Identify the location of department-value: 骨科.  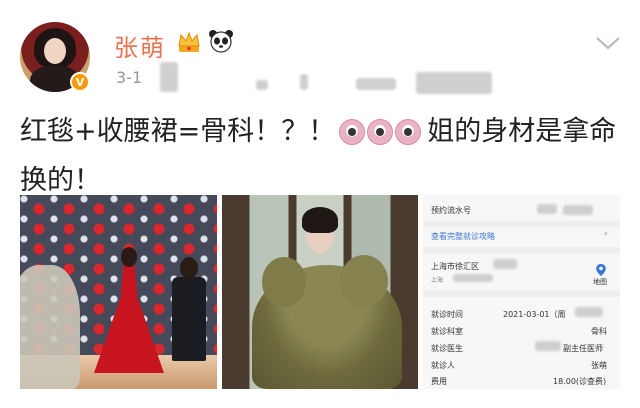
(599, 331).